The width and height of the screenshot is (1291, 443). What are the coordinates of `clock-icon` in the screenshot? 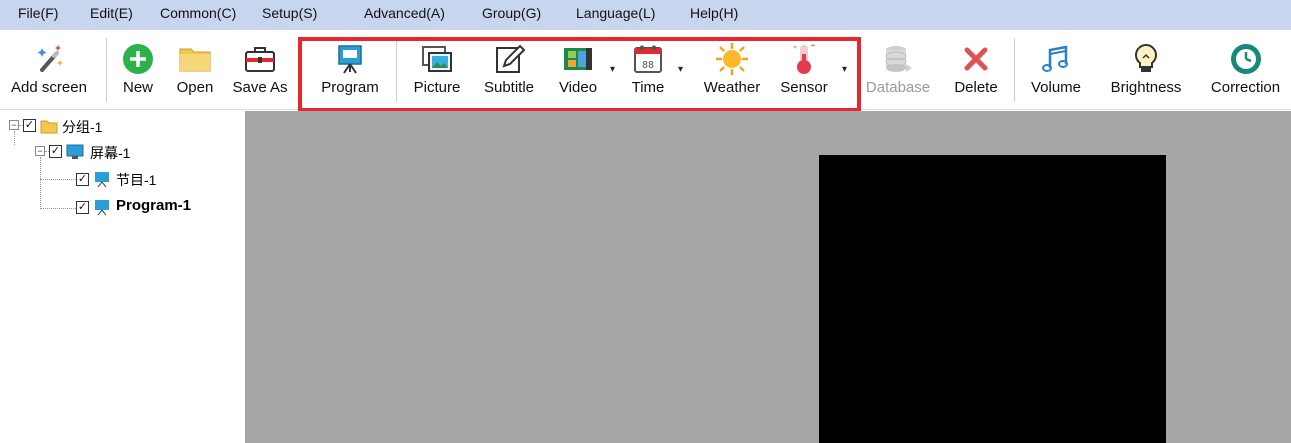 It's located at (1245, 59).